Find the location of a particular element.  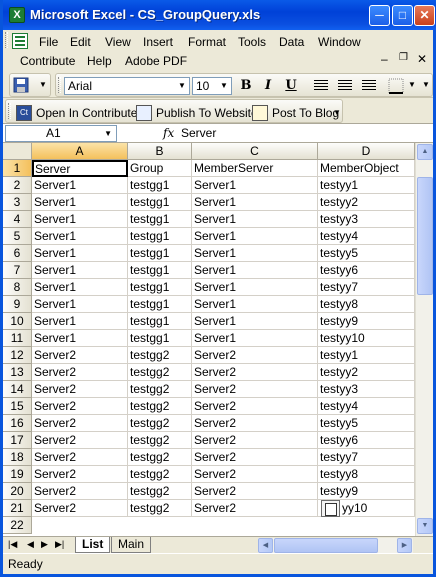

table-cell: testyy1 is located at coordinates (366, 185).